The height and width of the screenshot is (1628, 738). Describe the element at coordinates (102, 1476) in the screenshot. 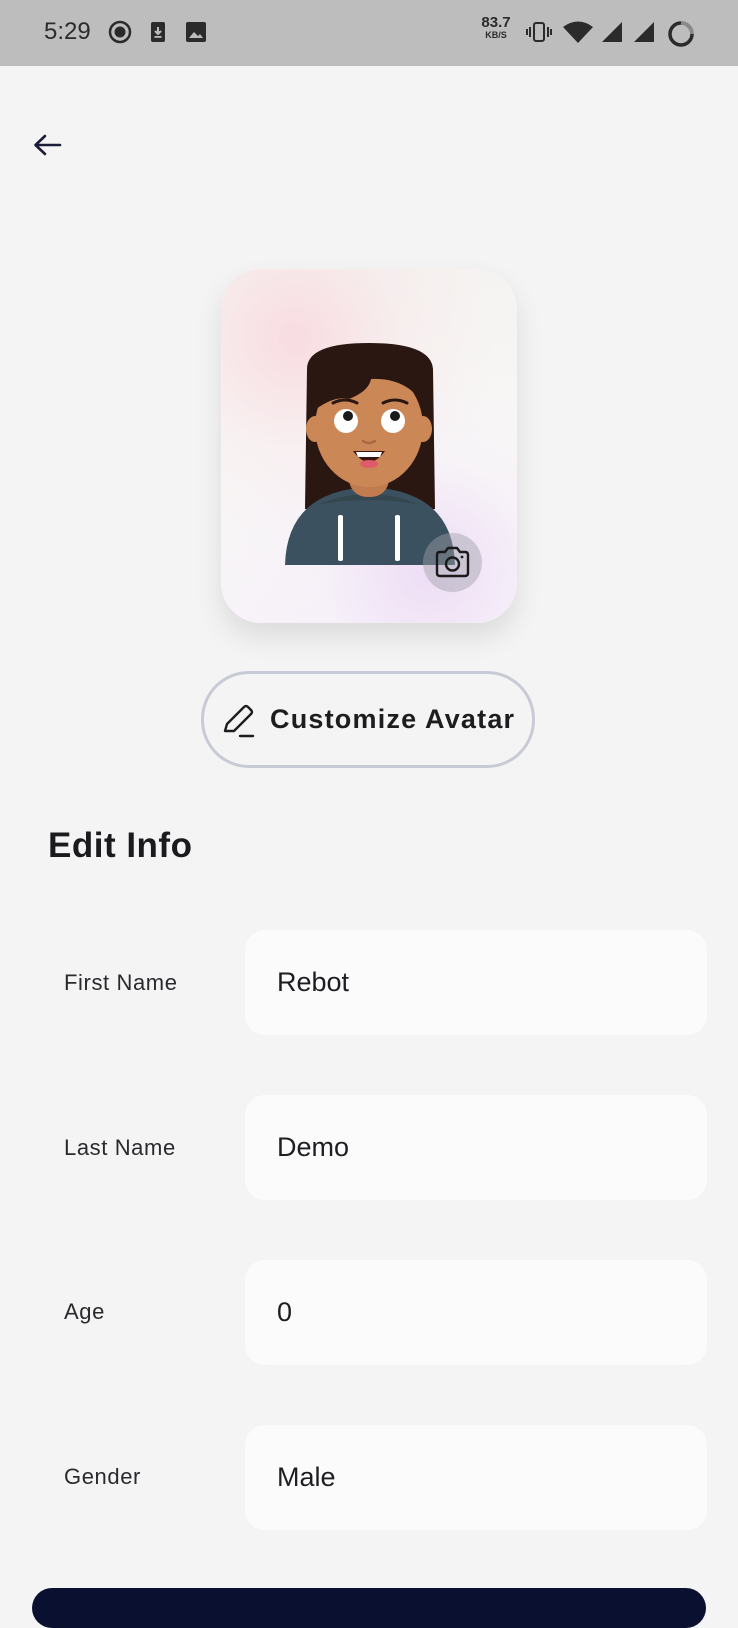

I see `gender-label: Gender` at that location.